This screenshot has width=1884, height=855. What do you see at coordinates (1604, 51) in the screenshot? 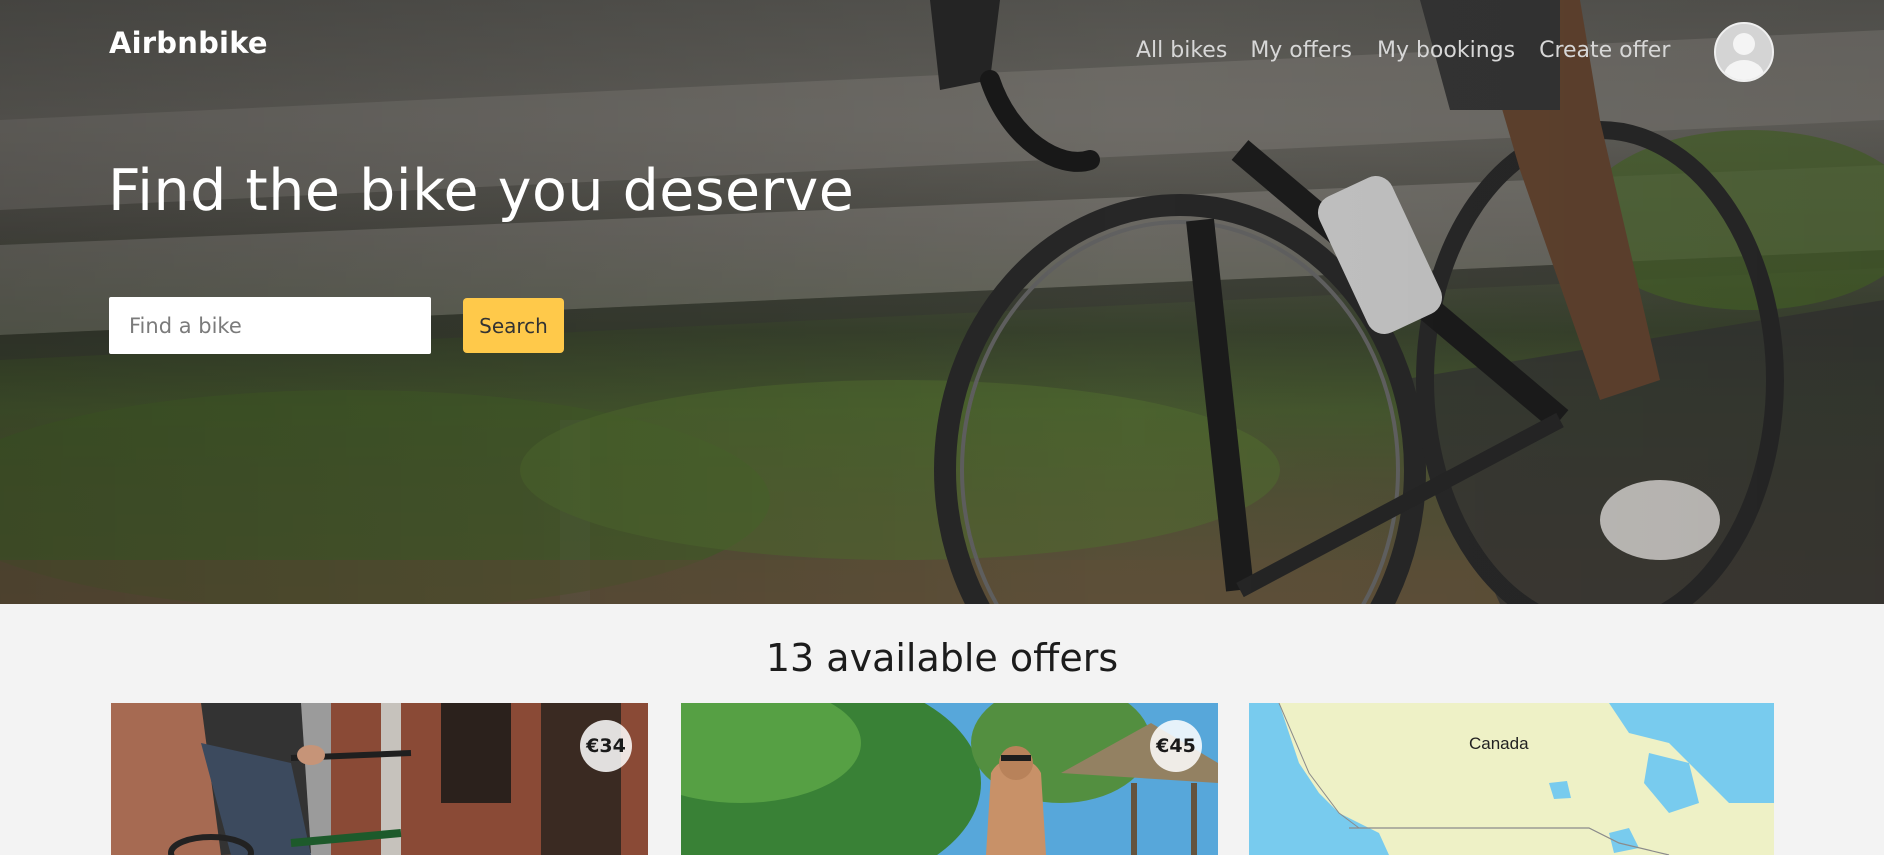
I see `nav-create-offer: Create offer` at bounding box center [1604, 51].